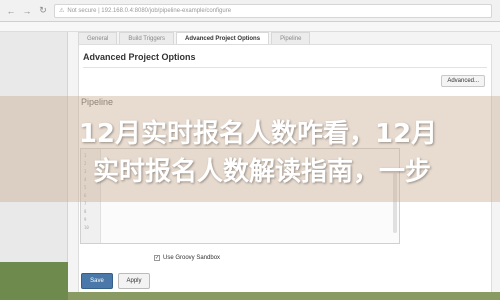 Image resolution: width=500 pixels, height=300 pixels. What do you see at coordinates (261, 172) in the screenshot?
I see `headline-line-2: 实时报名人数解读指南，一步` at bounding box center [261, 172].